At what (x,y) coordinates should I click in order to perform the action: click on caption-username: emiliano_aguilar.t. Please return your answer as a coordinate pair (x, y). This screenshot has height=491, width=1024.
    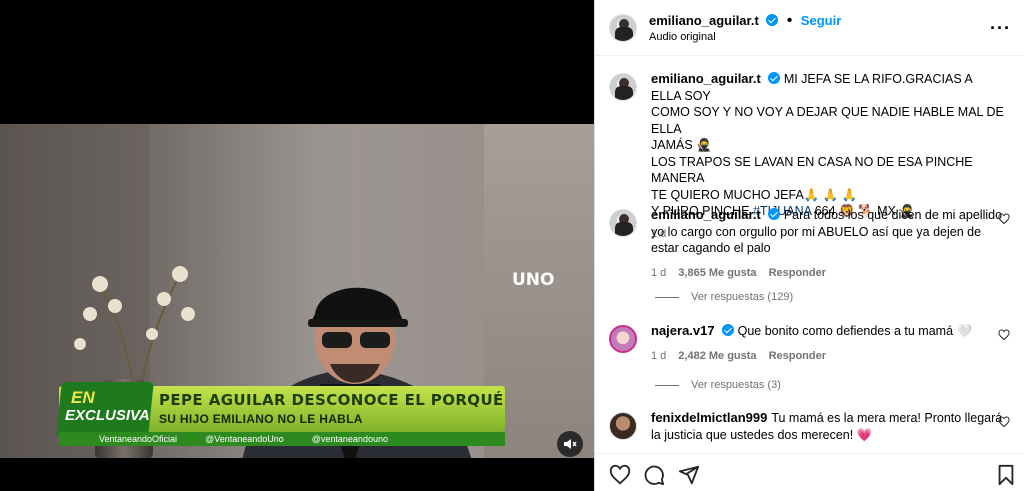
    Looking at the image, I should click on (706, 78).